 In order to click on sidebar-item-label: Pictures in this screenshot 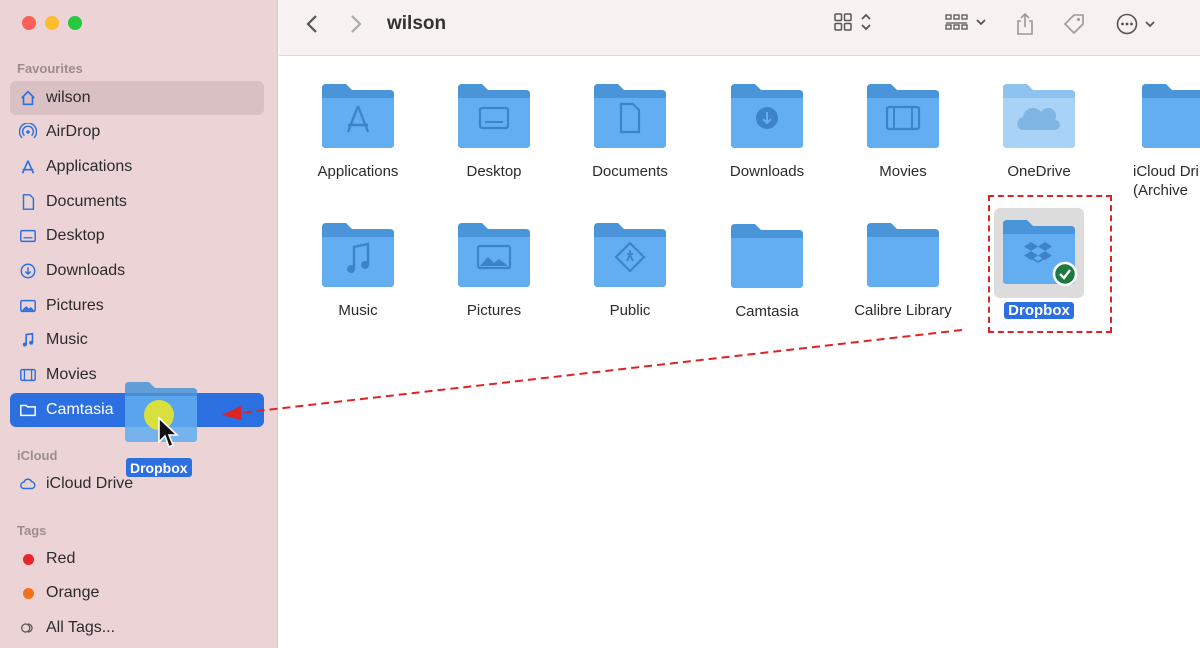, I will do `click(75, 305)`.